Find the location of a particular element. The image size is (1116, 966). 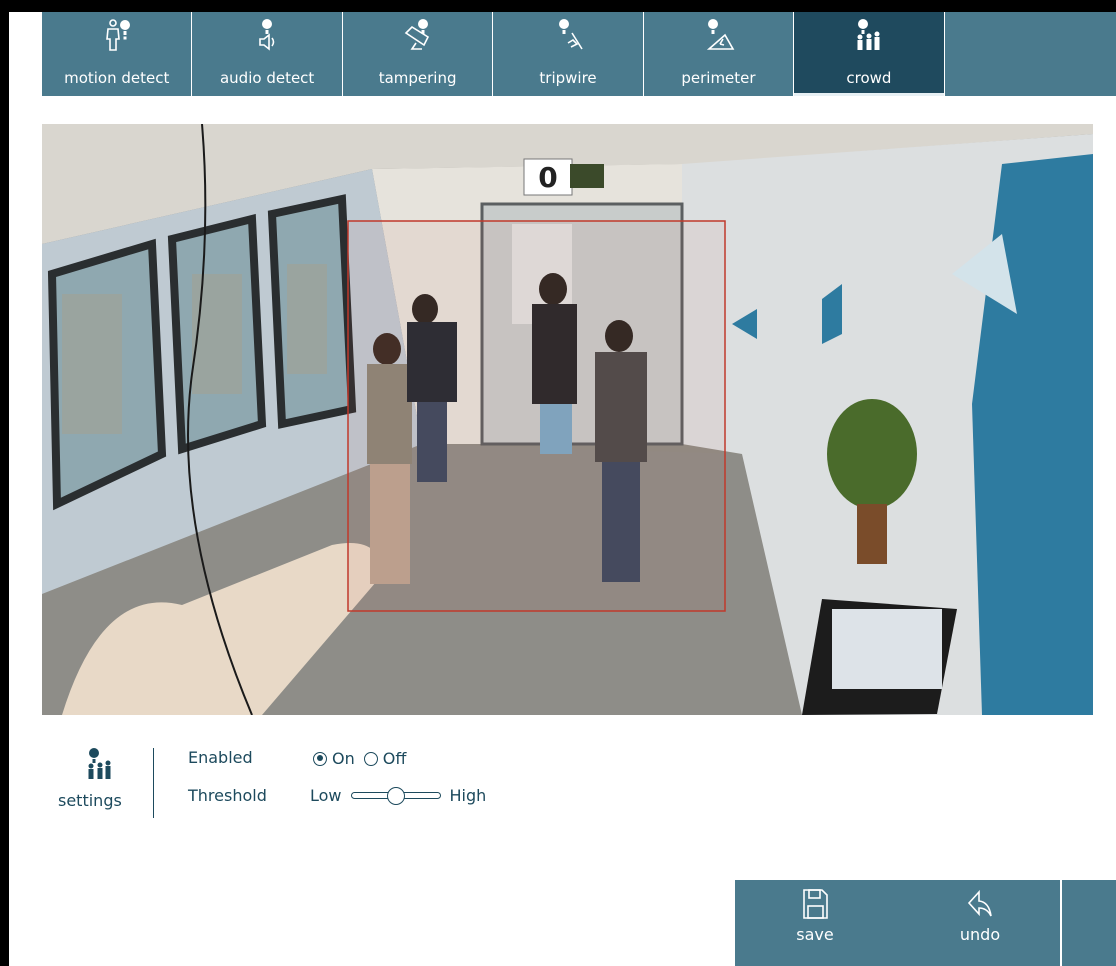

people-counter: 0 is located at coordinates (547, 177).